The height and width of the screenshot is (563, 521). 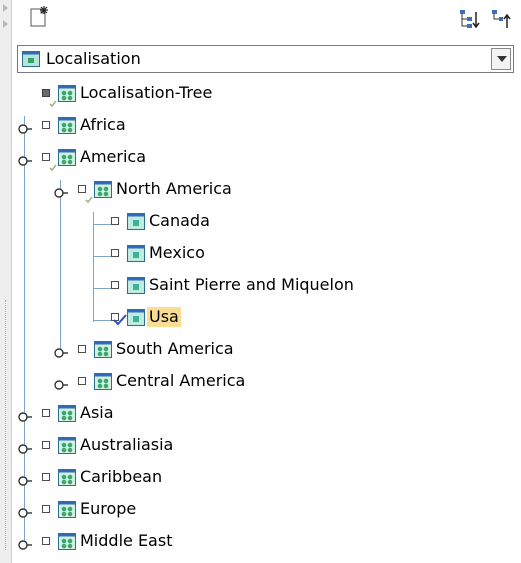 I want to click on sort-up-icon, so click(x=501, y=19).